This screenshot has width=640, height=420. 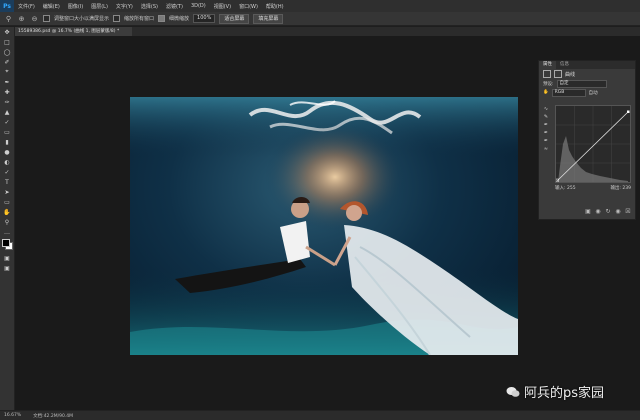 I want to click on shape-tool-icon: ▭, so click(x=7, y=202).